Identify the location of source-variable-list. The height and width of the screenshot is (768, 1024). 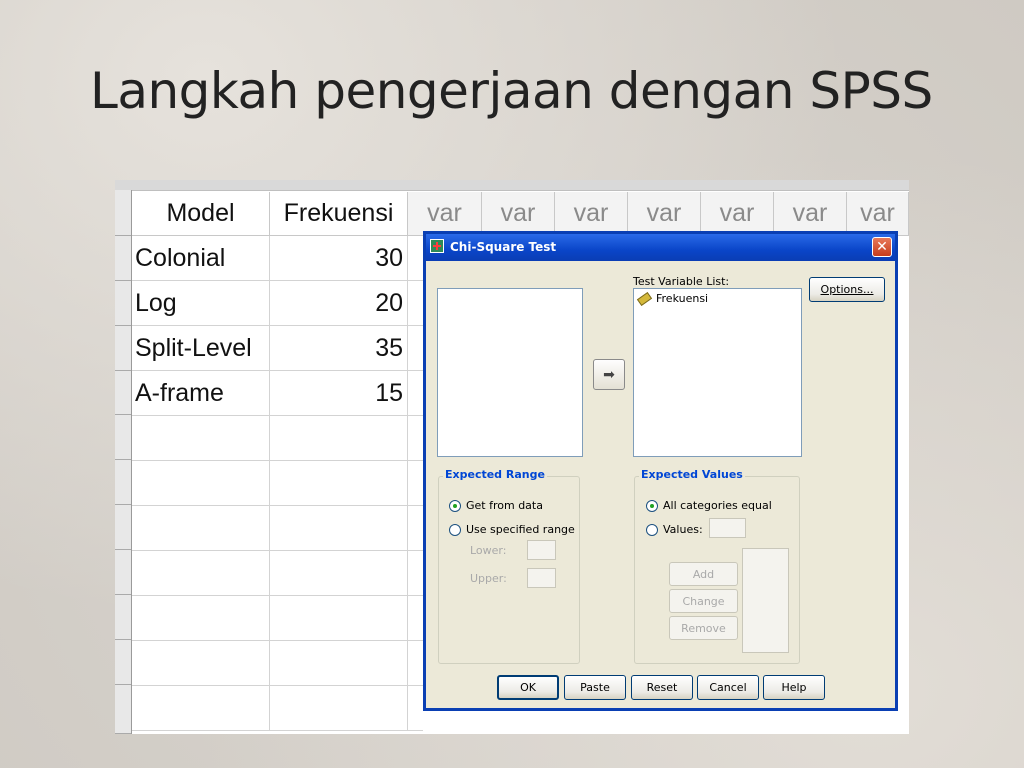
(510, 372).